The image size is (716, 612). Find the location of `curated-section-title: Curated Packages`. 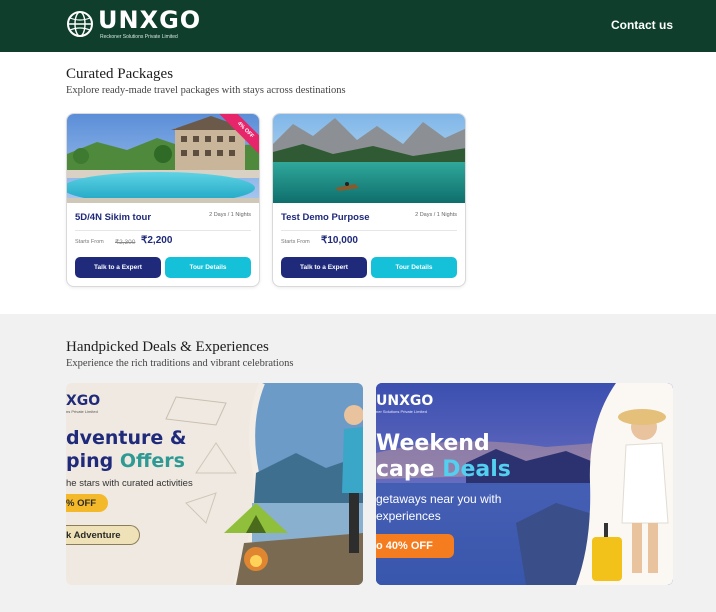

curated-section-title: Curated Packages is located at coordinates (120, 74).